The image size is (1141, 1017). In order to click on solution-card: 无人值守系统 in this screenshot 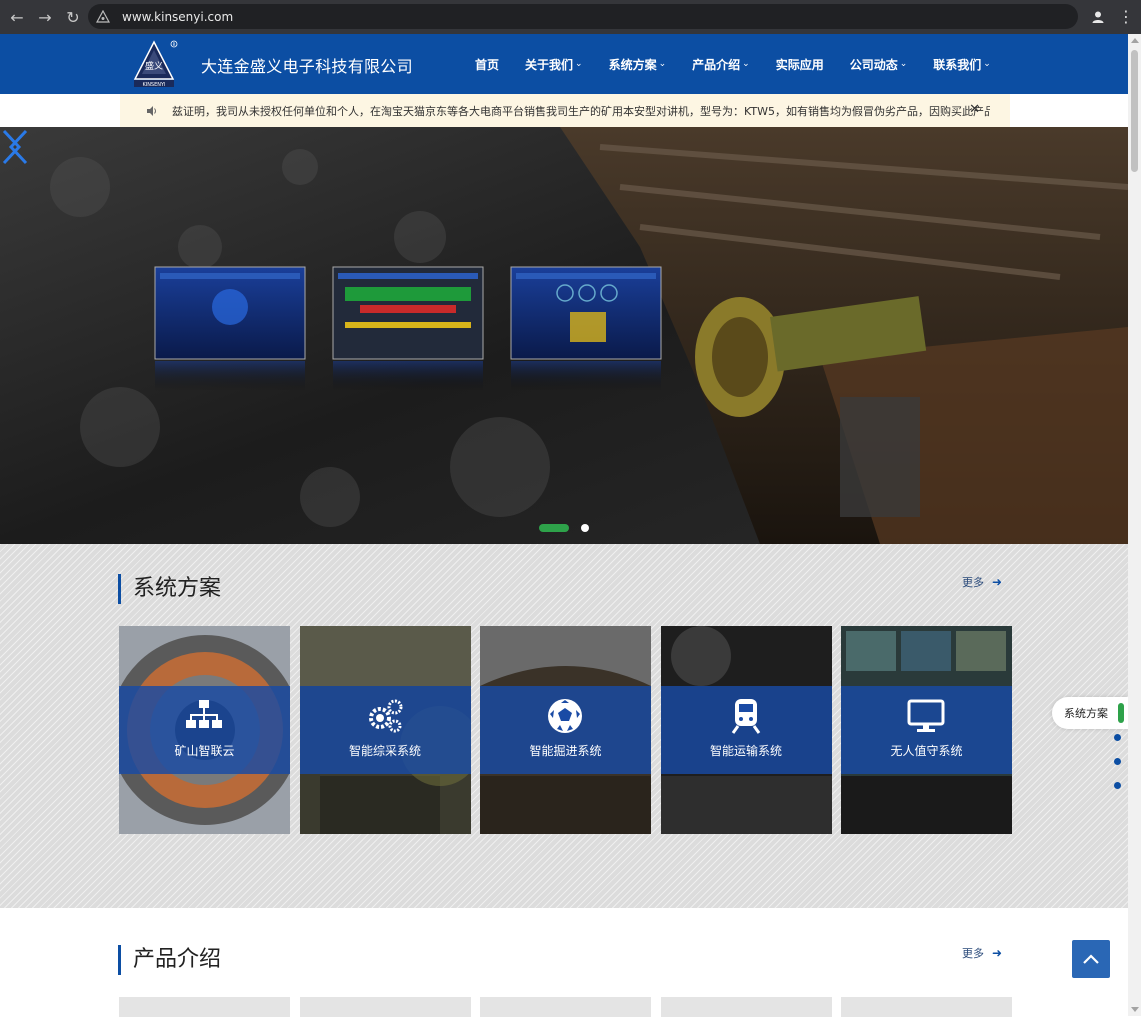, I will do `click(926, 730)`.